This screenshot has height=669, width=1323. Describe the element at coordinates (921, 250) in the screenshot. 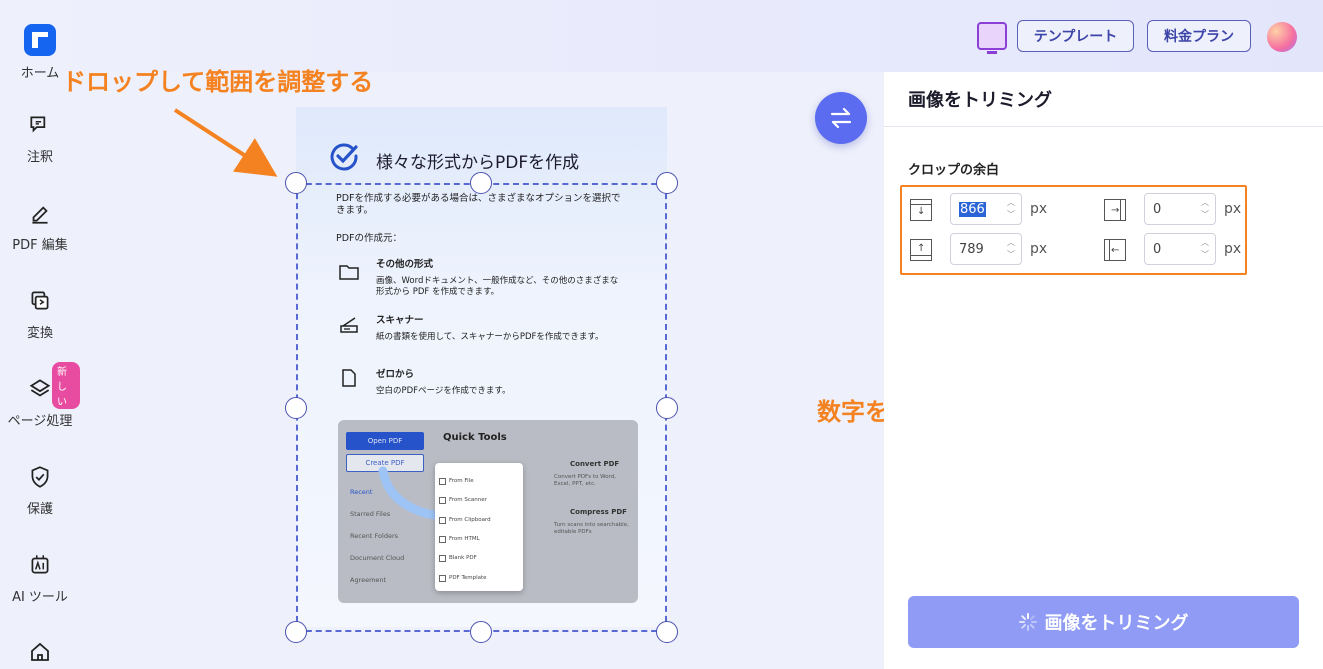

I see `bottom-edge-icon: ↑` at that location.